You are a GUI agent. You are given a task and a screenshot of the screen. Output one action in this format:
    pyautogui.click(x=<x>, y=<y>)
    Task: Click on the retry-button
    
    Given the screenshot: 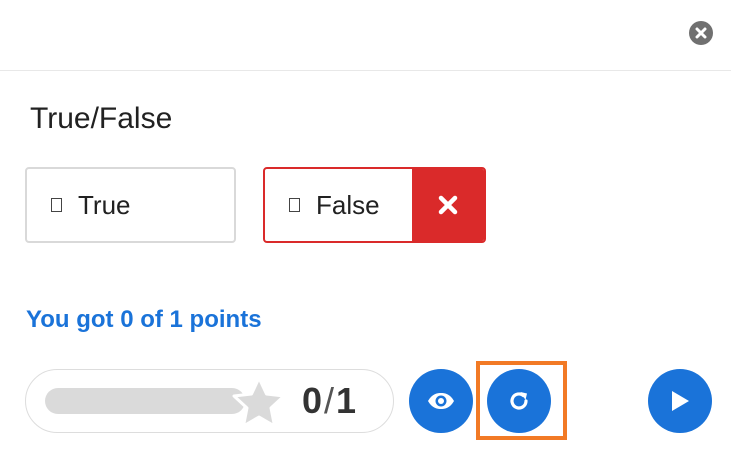 What is the action you would take?
    pyautogui.click(x=519, y=401)
    